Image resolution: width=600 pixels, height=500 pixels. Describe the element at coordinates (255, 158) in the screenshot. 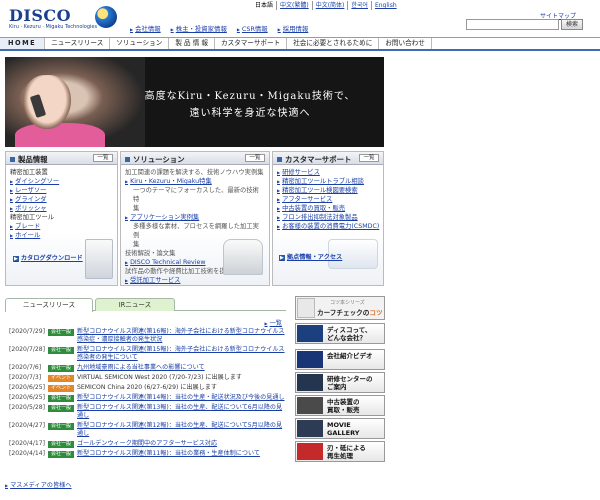

I see `solution-list-button: 一覧` at that location.